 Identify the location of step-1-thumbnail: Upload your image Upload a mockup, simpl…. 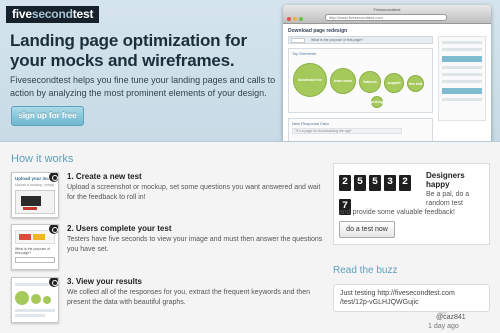
(35, 195).